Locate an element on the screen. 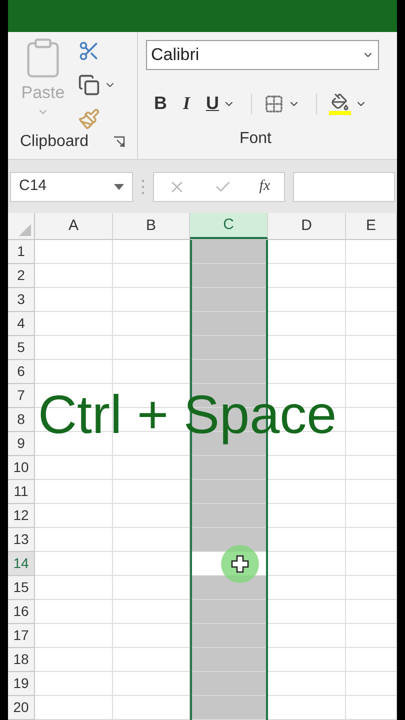 The width and height of the screenshot is (405, 720). underline-button: U is located at coordinates (213, 103).